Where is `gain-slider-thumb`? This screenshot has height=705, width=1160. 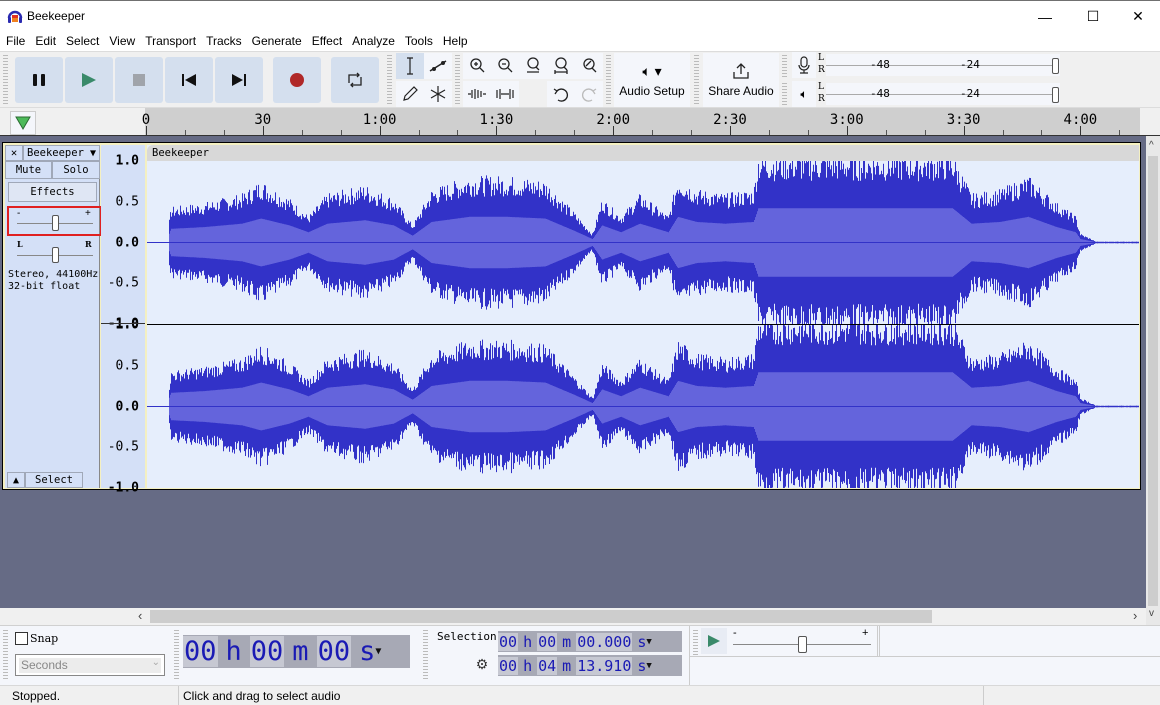 gain-slider-thumb is located at coordinates (55, 223).